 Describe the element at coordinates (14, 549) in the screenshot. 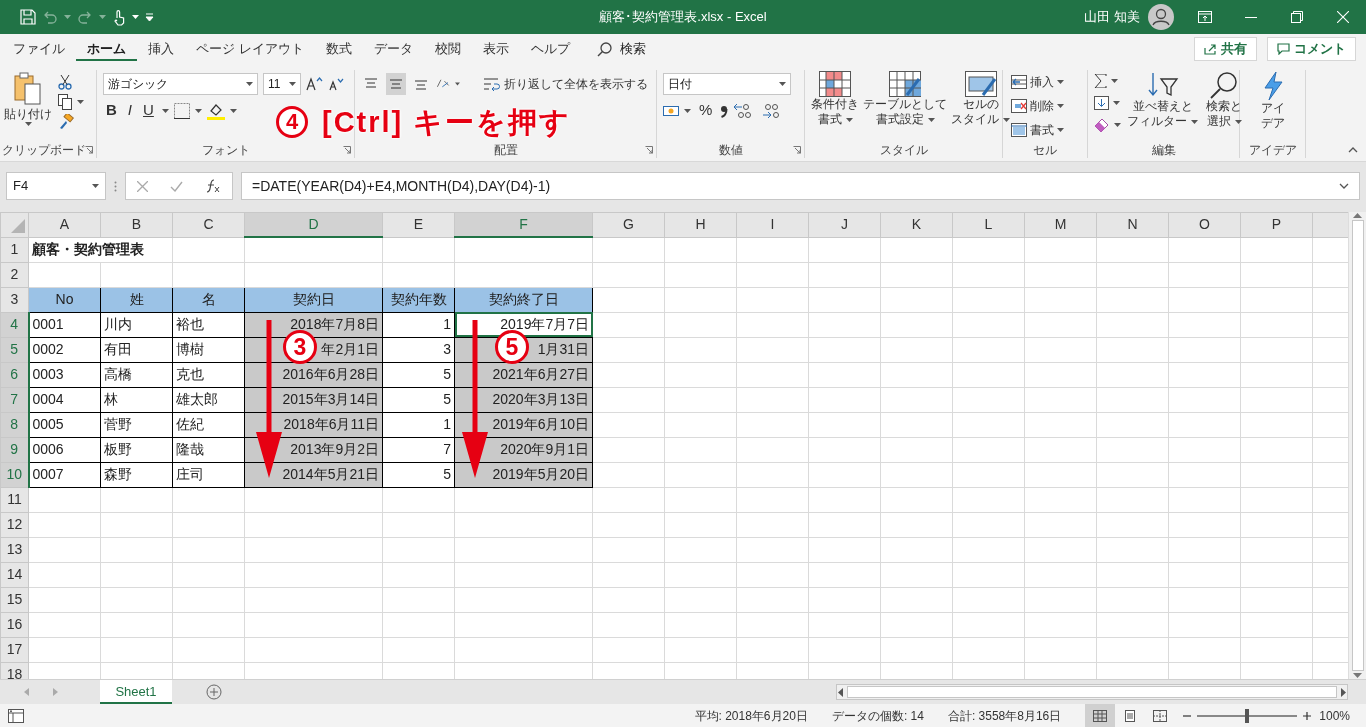

I see `row-header: 13` at that location.